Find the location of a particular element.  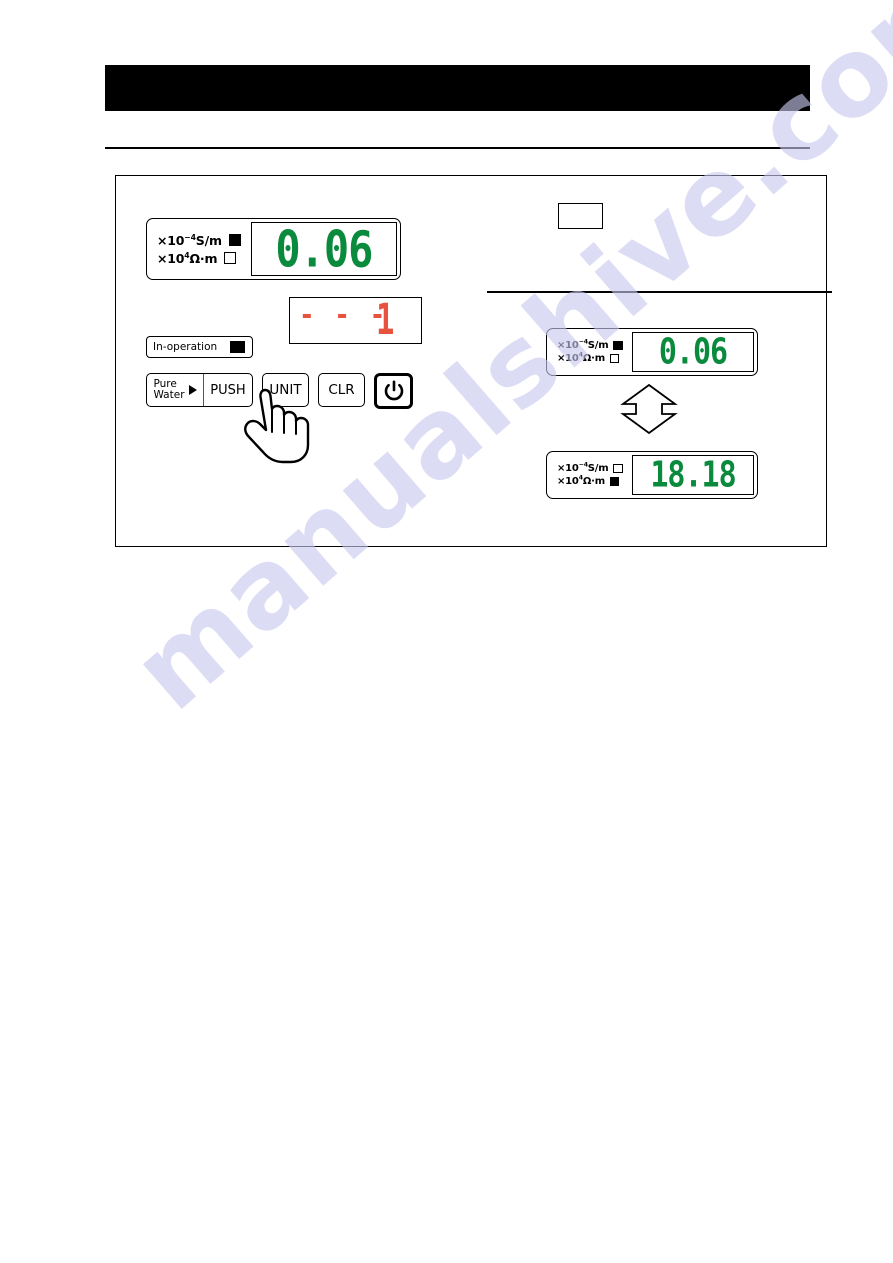

in-operation-label: In-operation is located at coordinates (185, 347).